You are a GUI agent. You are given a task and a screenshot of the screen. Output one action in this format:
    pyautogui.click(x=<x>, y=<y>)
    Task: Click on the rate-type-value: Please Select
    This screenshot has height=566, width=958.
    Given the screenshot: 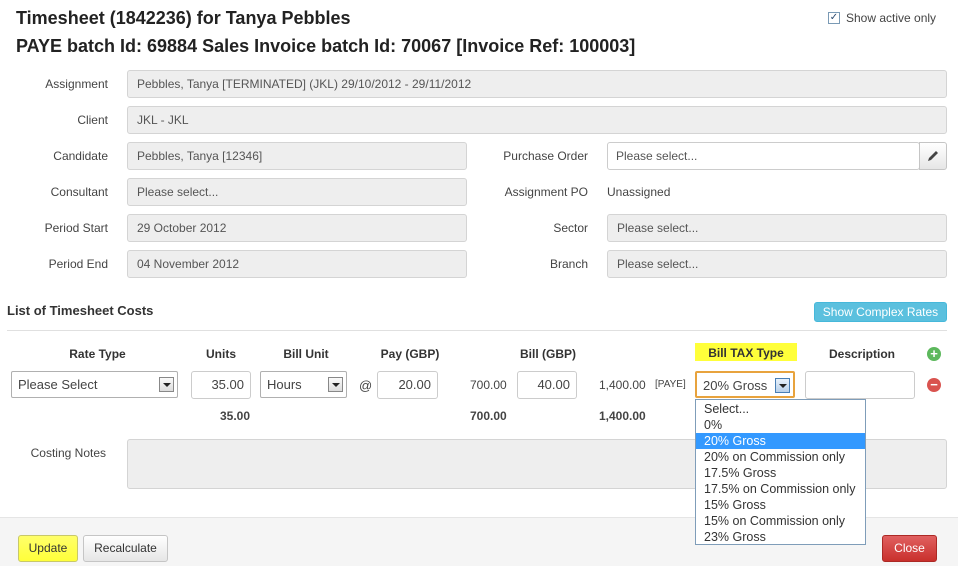 What is the action you would take?
    pyautogui.click(x=58, y=384)
    